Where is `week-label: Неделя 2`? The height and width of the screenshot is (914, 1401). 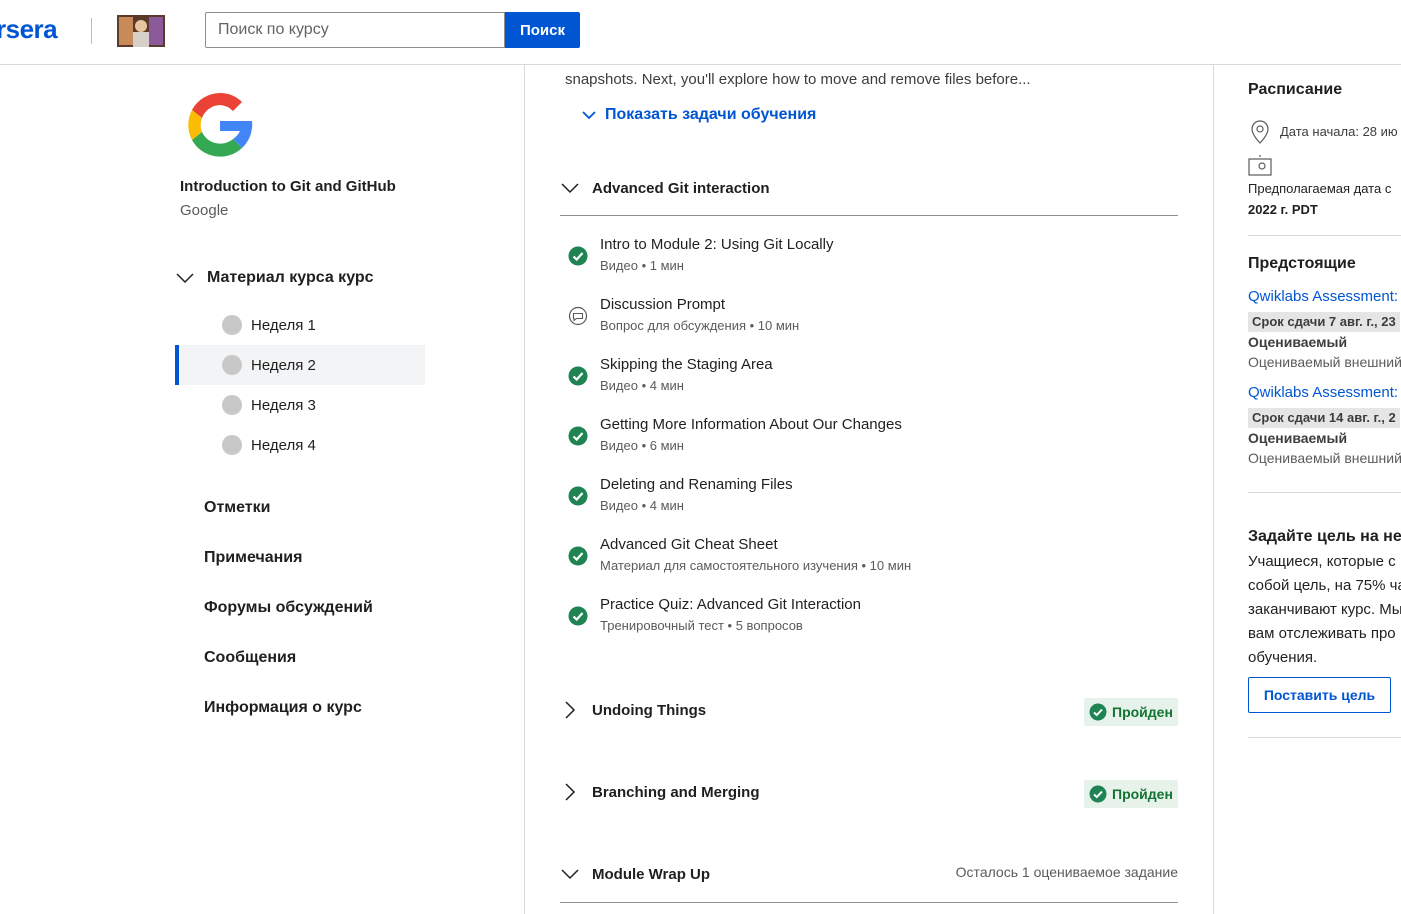
week-label: Неделя 2 is located at coordinates (283, 365).